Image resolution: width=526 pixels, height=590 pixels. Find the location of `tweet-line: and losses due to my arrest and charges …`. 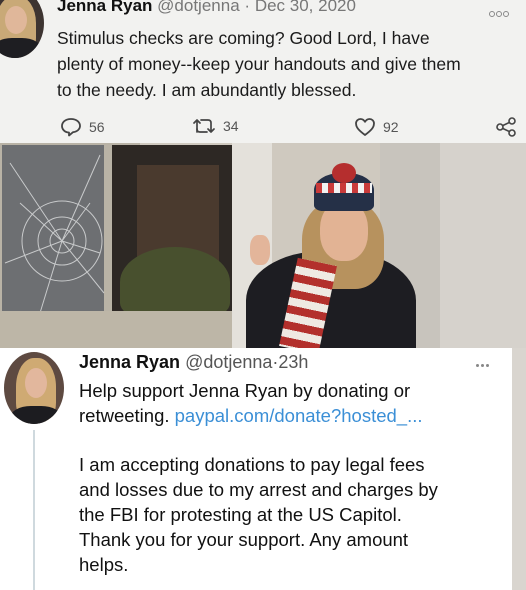

tweet-line: and losses due to my arrest and charges … is located at coordinates (258, 489).